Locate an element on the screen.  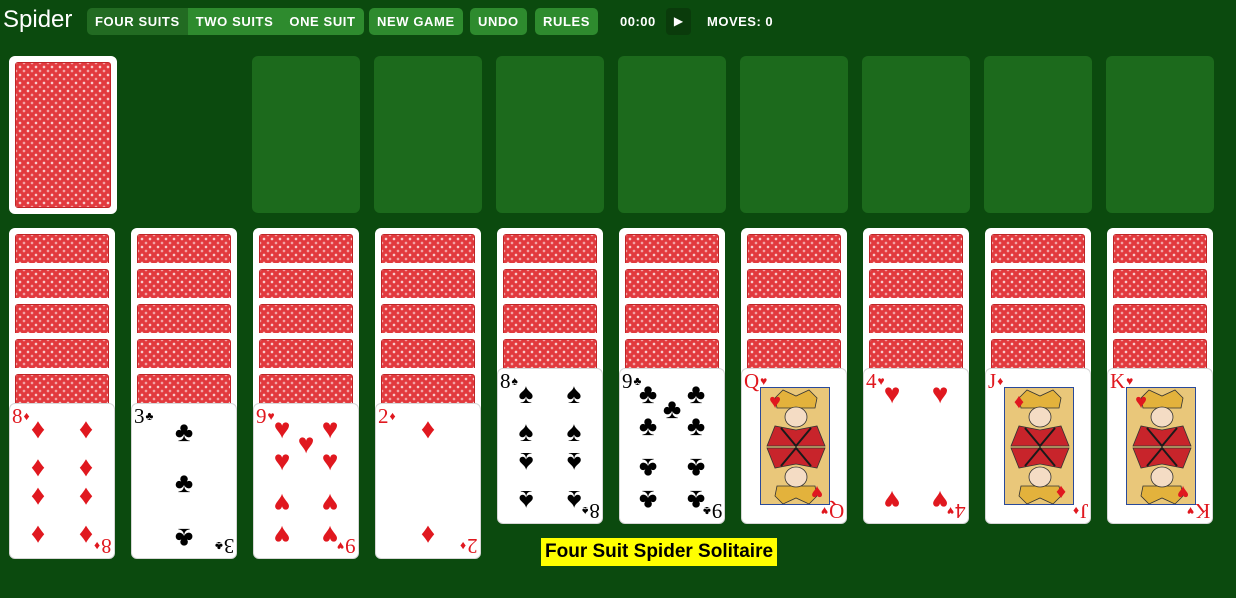
tableau-card: 9♥ 9♥ ♥ ♥ ♥ ♥ ♥ ♥ ♥ ♥ ♥ is located at coordinates (306, 481).